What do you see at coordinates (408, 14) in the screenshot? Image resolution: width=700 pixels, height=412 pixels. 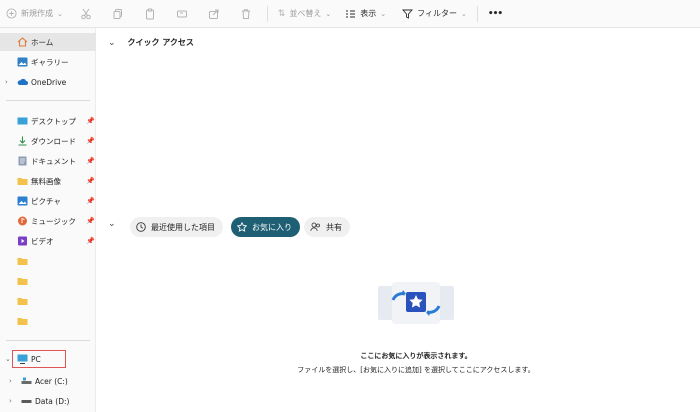 I see `filter-icon` at bounding box center [408, 14].